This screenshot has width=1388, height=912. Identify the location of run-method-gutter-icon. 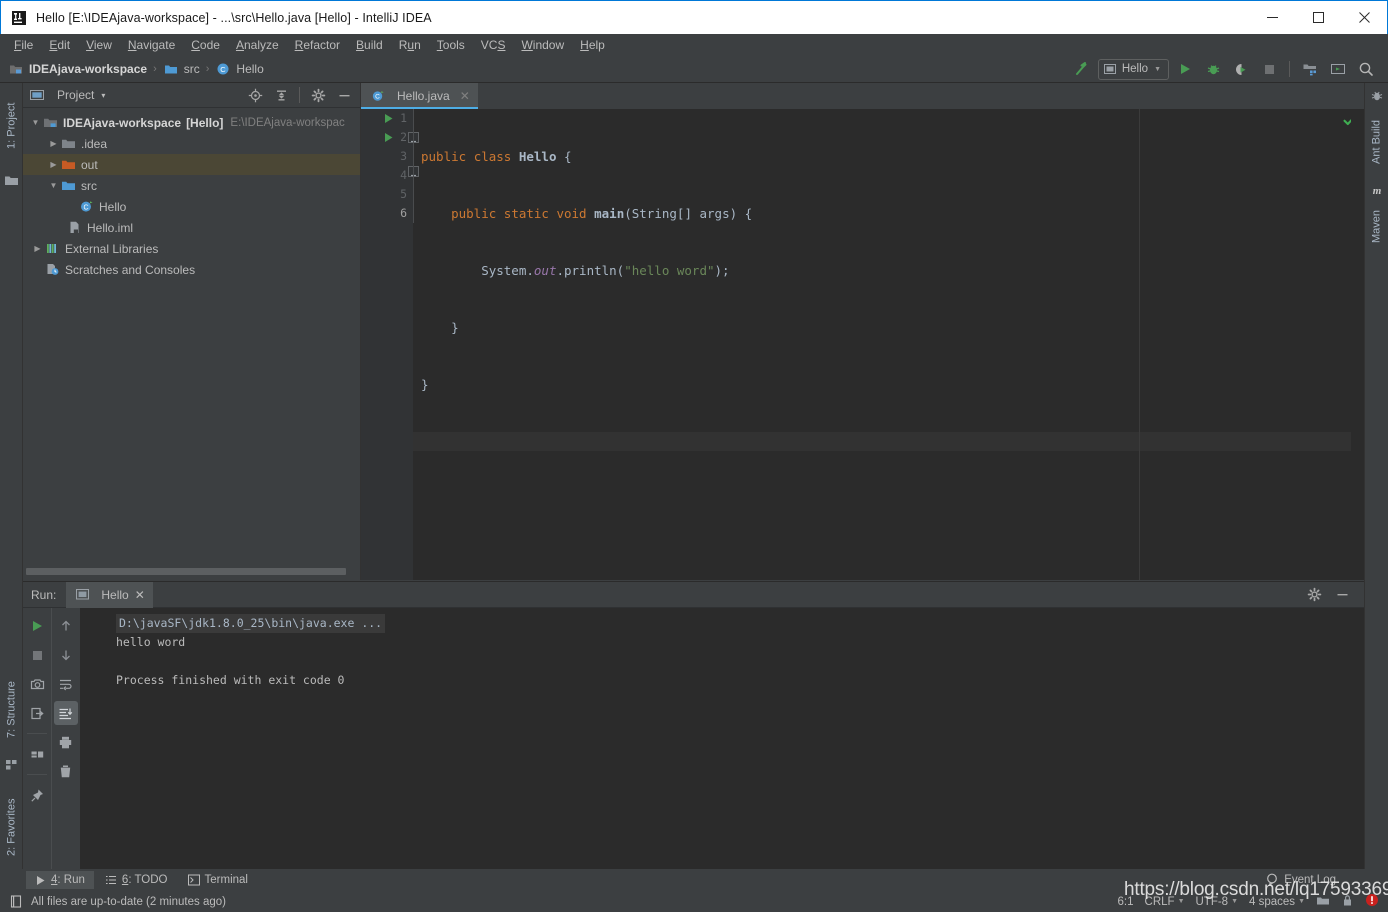
(389, 137).